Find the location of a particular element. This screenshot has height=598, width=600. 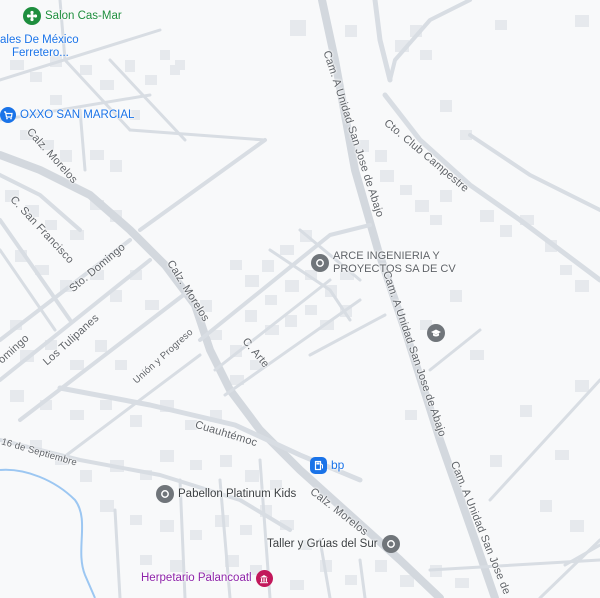

flower-icon is located at coordinates (32, 16).